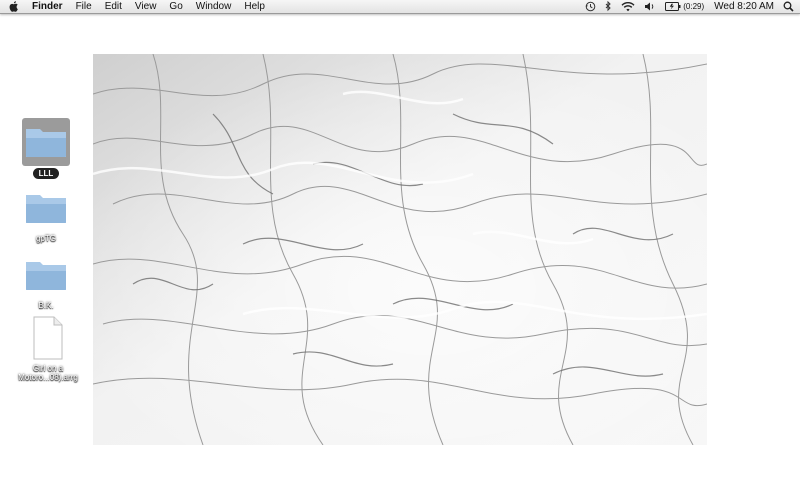 The image size is (800, 500). I want to click on apple-icon, so click(14, 6).